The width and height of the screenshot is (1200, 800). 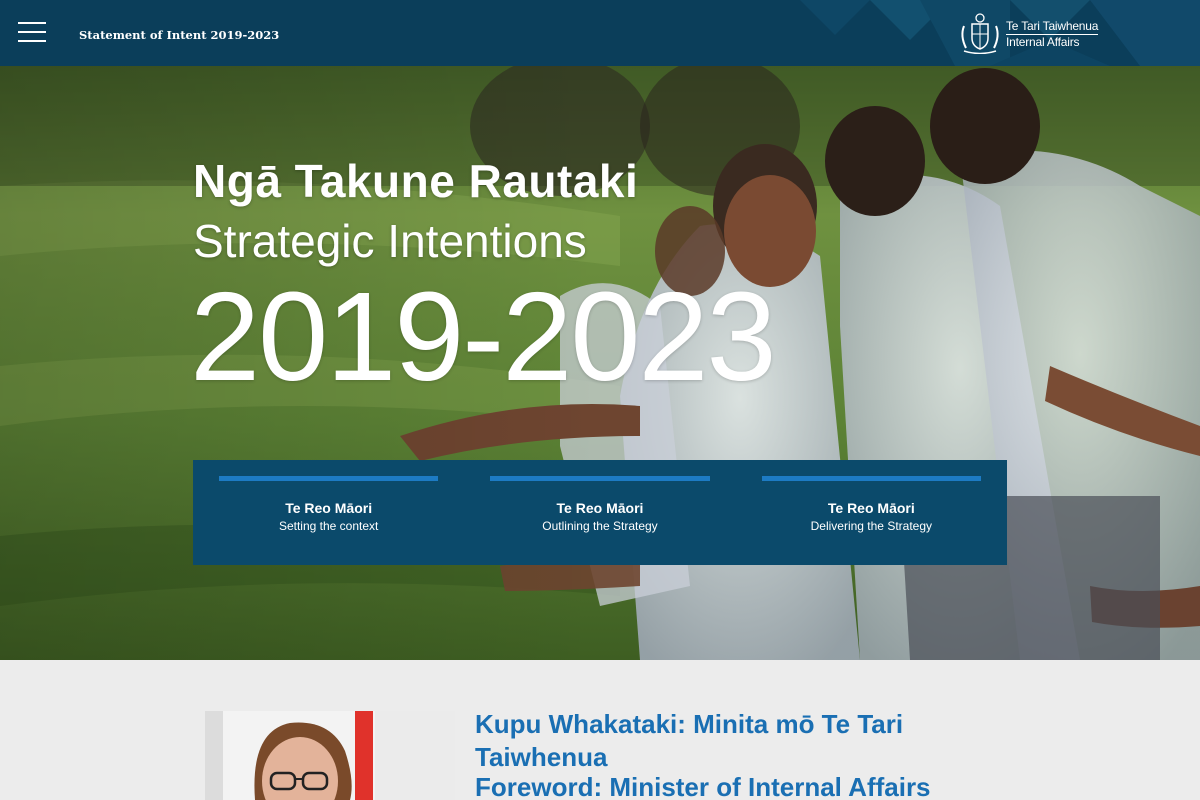 What do you see at coordinates (1052, 27) in the screenshot?
I see `logo-text-maori: Te Tari Taiwhenua` at bounding box center [1052, 27].